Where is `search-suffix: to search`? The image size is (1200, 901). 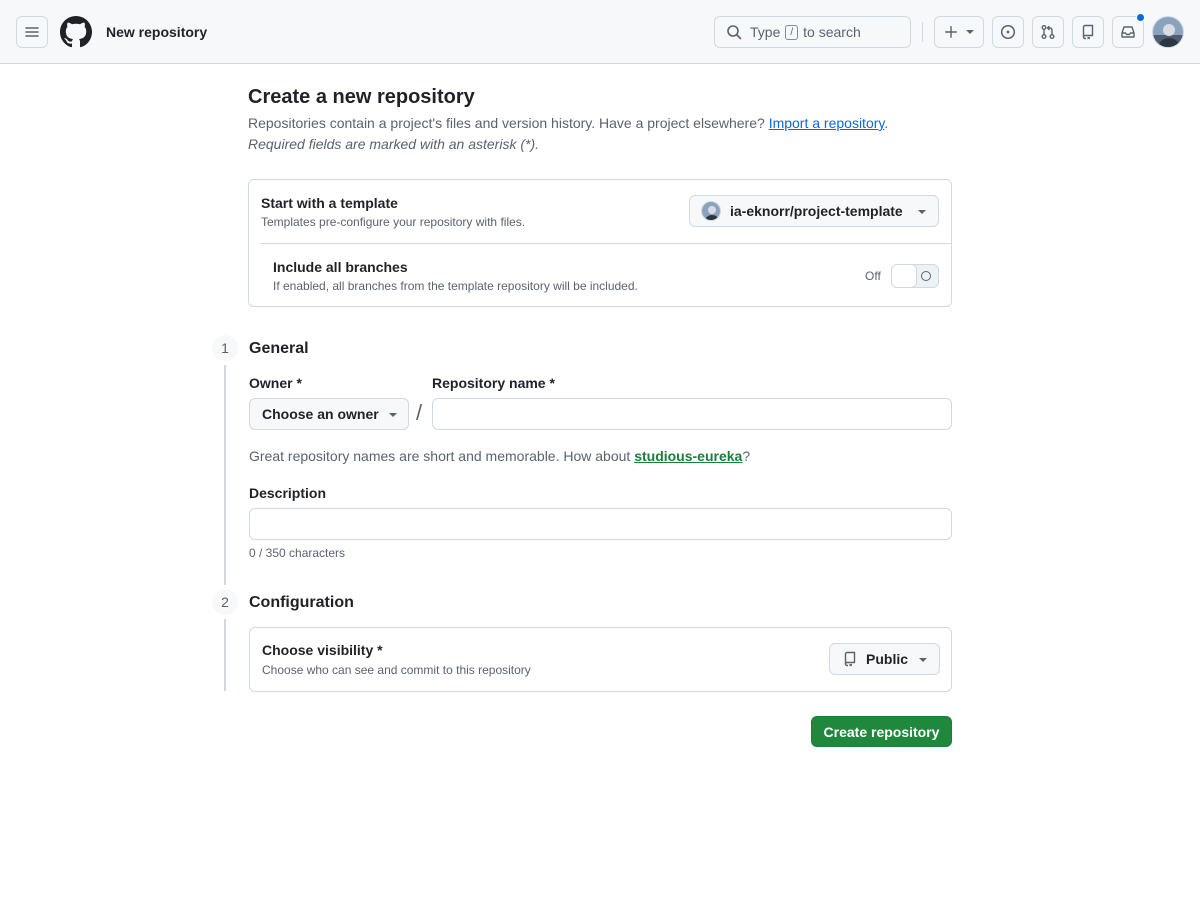 search-suffix: to search is located at coordinates (832, 32).